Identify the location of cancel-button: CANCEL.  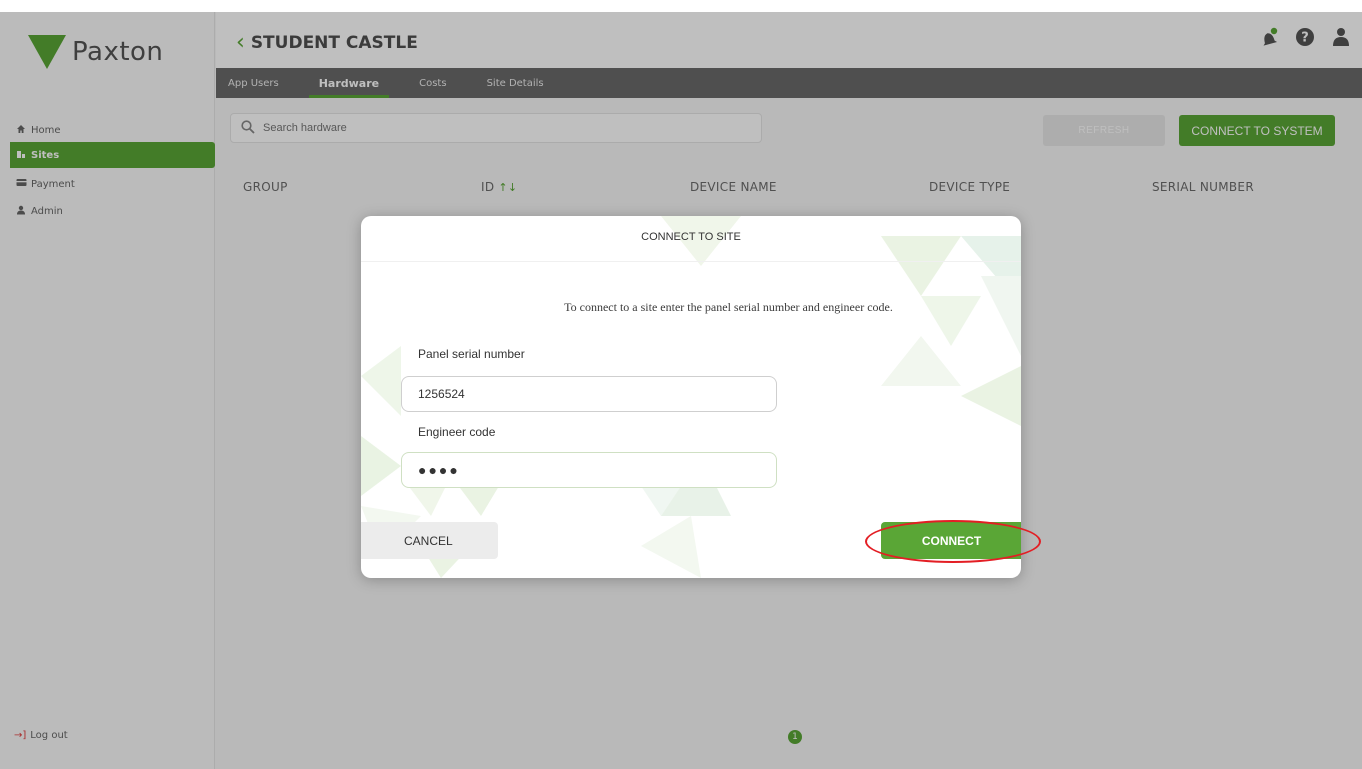
(429, 540).